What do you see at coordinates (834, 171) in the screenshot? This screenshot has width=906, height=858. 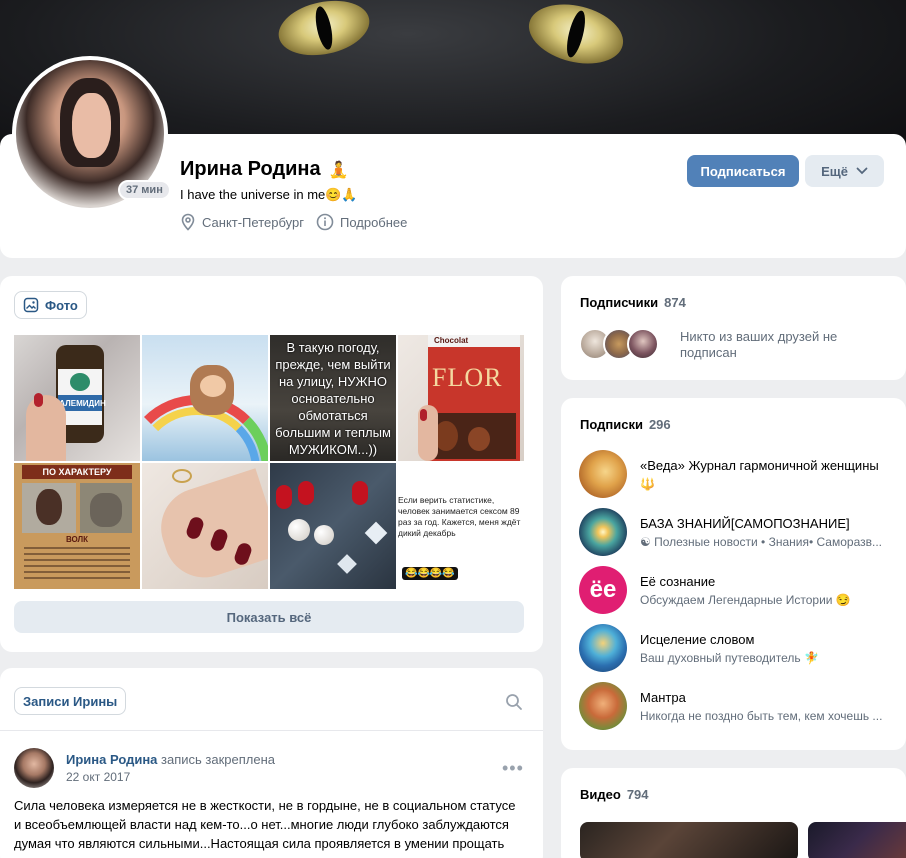 I see `more-label: Ещё` at bounding box center [834, 171].